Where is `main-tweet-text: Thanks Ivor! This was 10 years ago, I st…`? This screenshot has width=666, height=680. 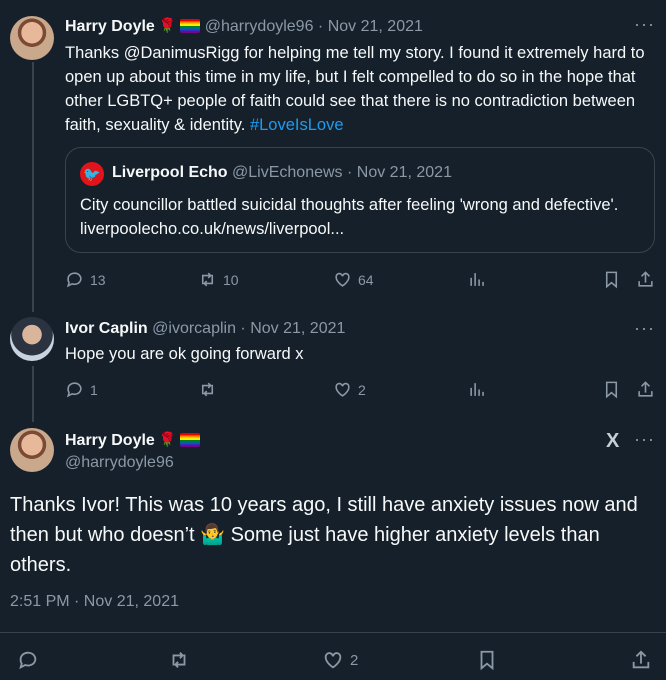 main-tweet-text: Thanks Ivor! This was 10 years ago, I st… is located at coordinates (324, 535).